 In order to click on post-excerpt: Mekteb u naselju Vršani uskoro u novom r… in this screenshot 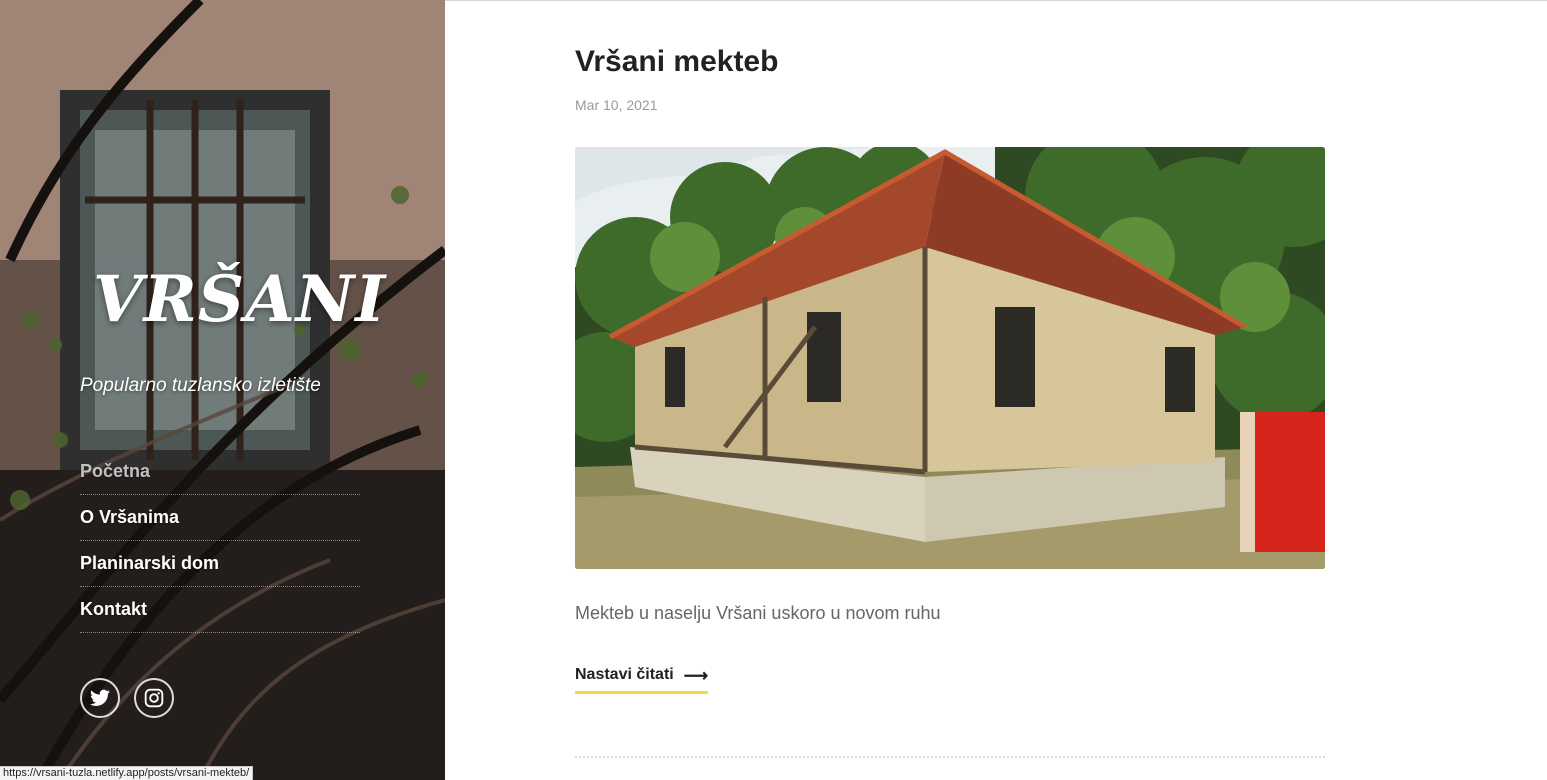, I will do `click(758, 613)`.